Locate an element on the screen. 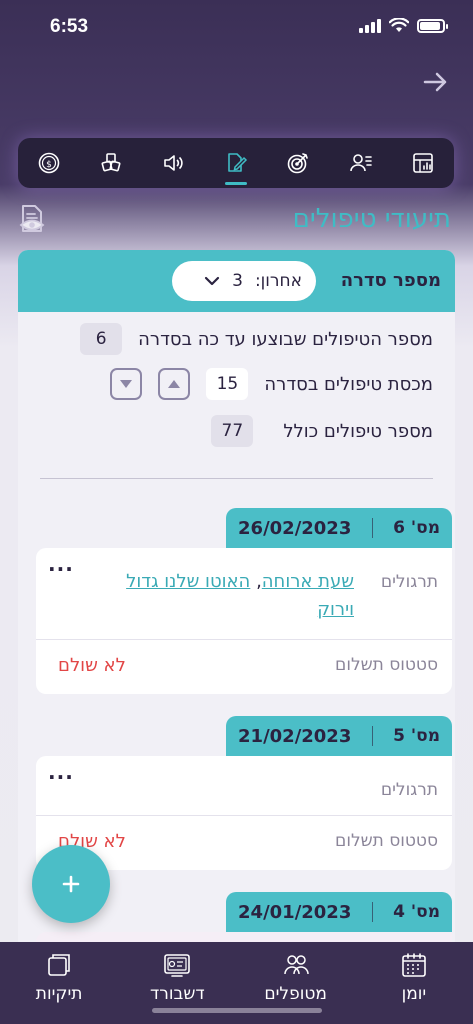 This screenshot has width=473, height=1024. edit-document-icon is located at coordinates (238, 162).